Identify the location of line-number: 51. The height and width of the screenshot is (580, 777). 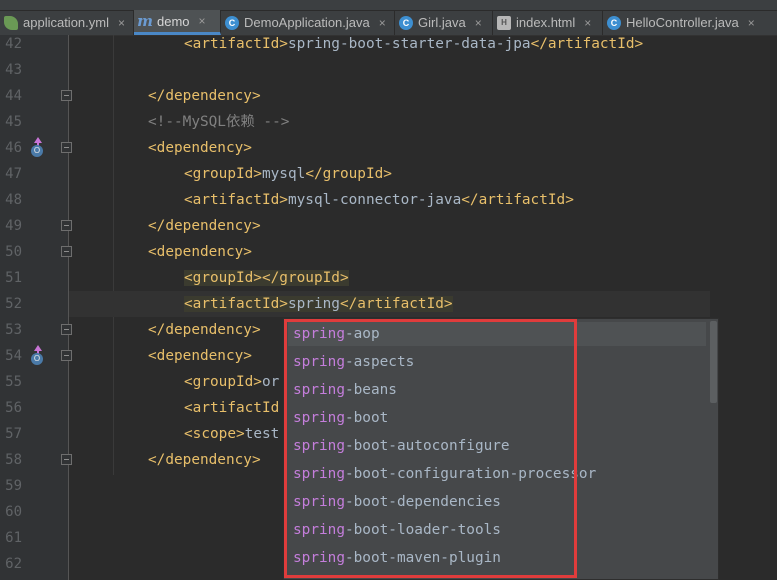
(13, 278).